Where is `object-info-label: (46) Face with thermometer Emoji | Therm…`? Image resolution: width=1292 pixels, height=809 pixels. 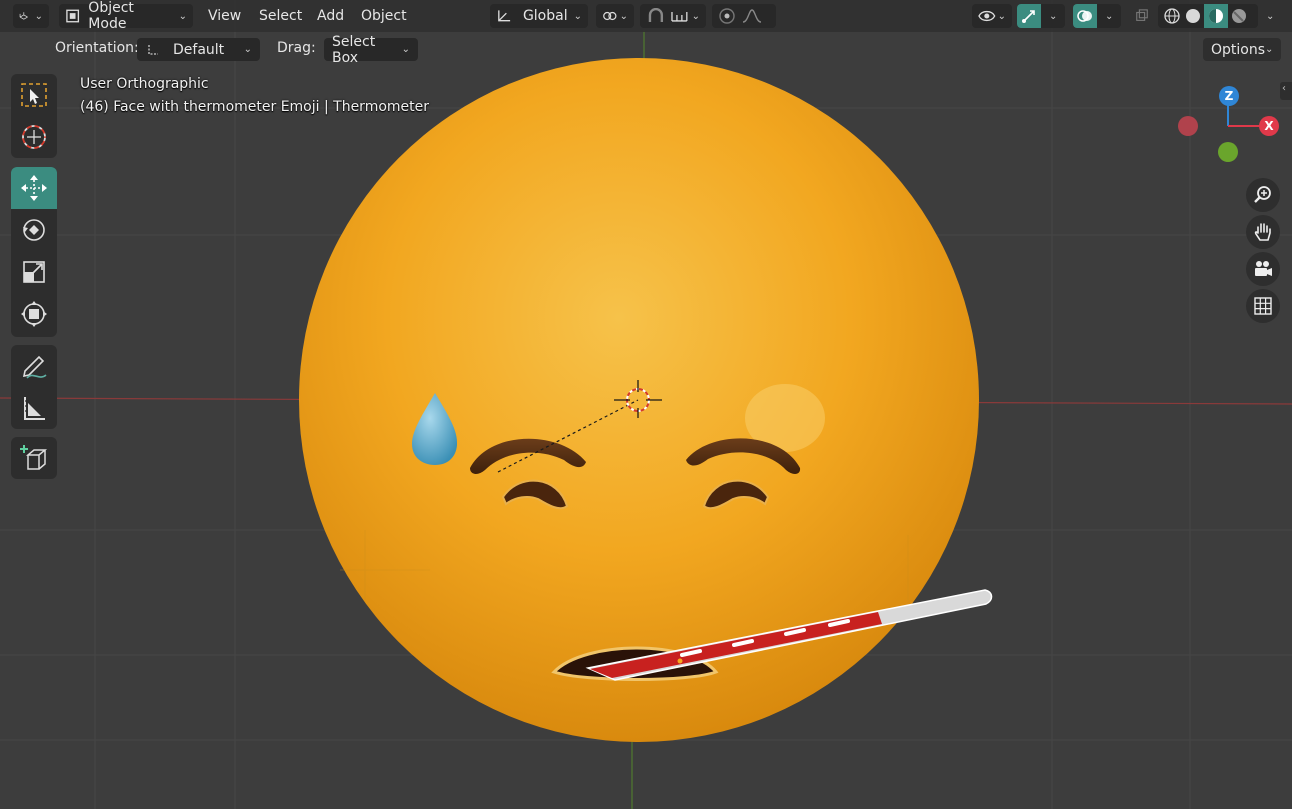 object-info-label: (46) Face with thermometer Emoji | Therm… is located at coordinates (255, 107).